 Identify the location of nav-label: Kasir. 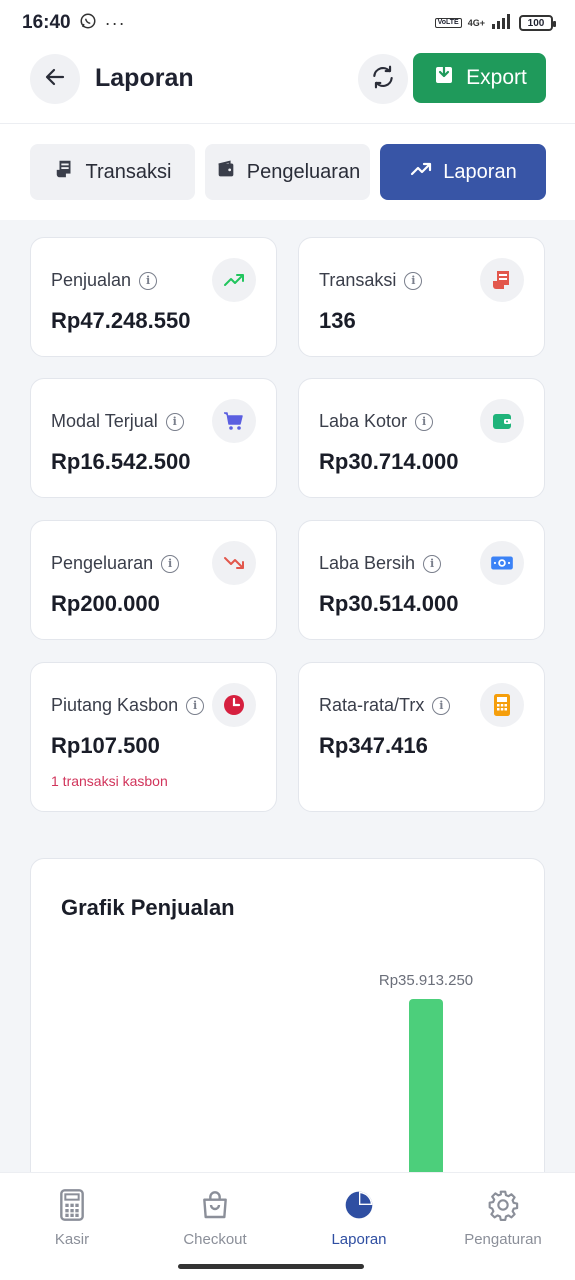
(72, 1239).